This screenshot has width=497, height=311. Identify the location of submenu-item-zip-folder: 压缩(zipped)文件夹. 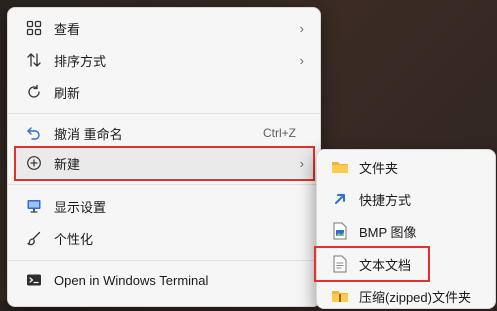
(409, 296).